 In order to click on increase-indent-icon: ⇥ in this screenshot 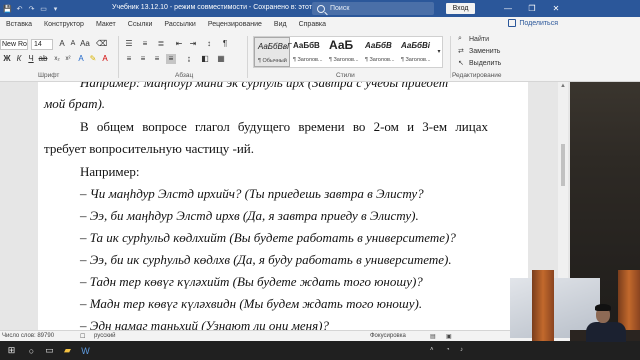, I will do `click(193, 44)`.